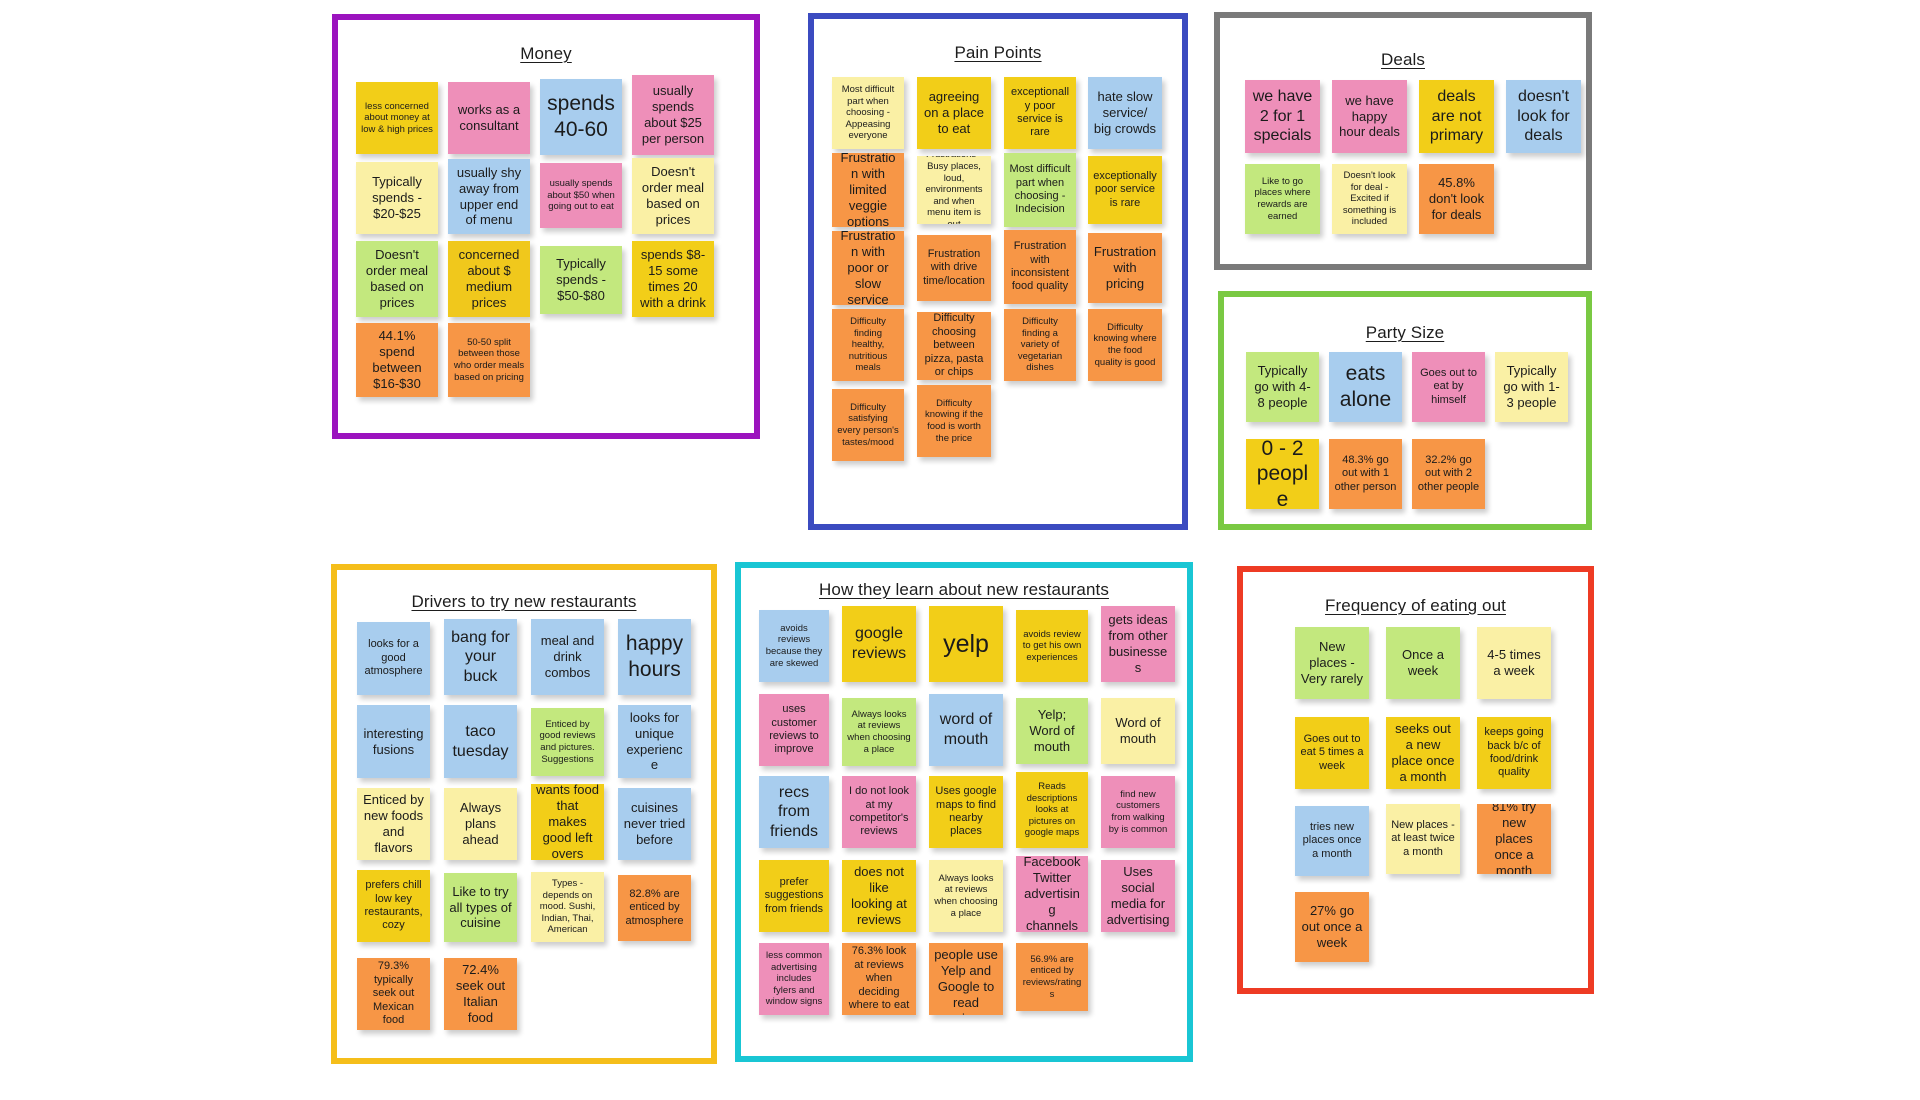  What do you see at coordinates (1423, 753) in the screenshot?
I see `sticky-note: seeks out a new place once a month` at bounding box center [1423, 753].